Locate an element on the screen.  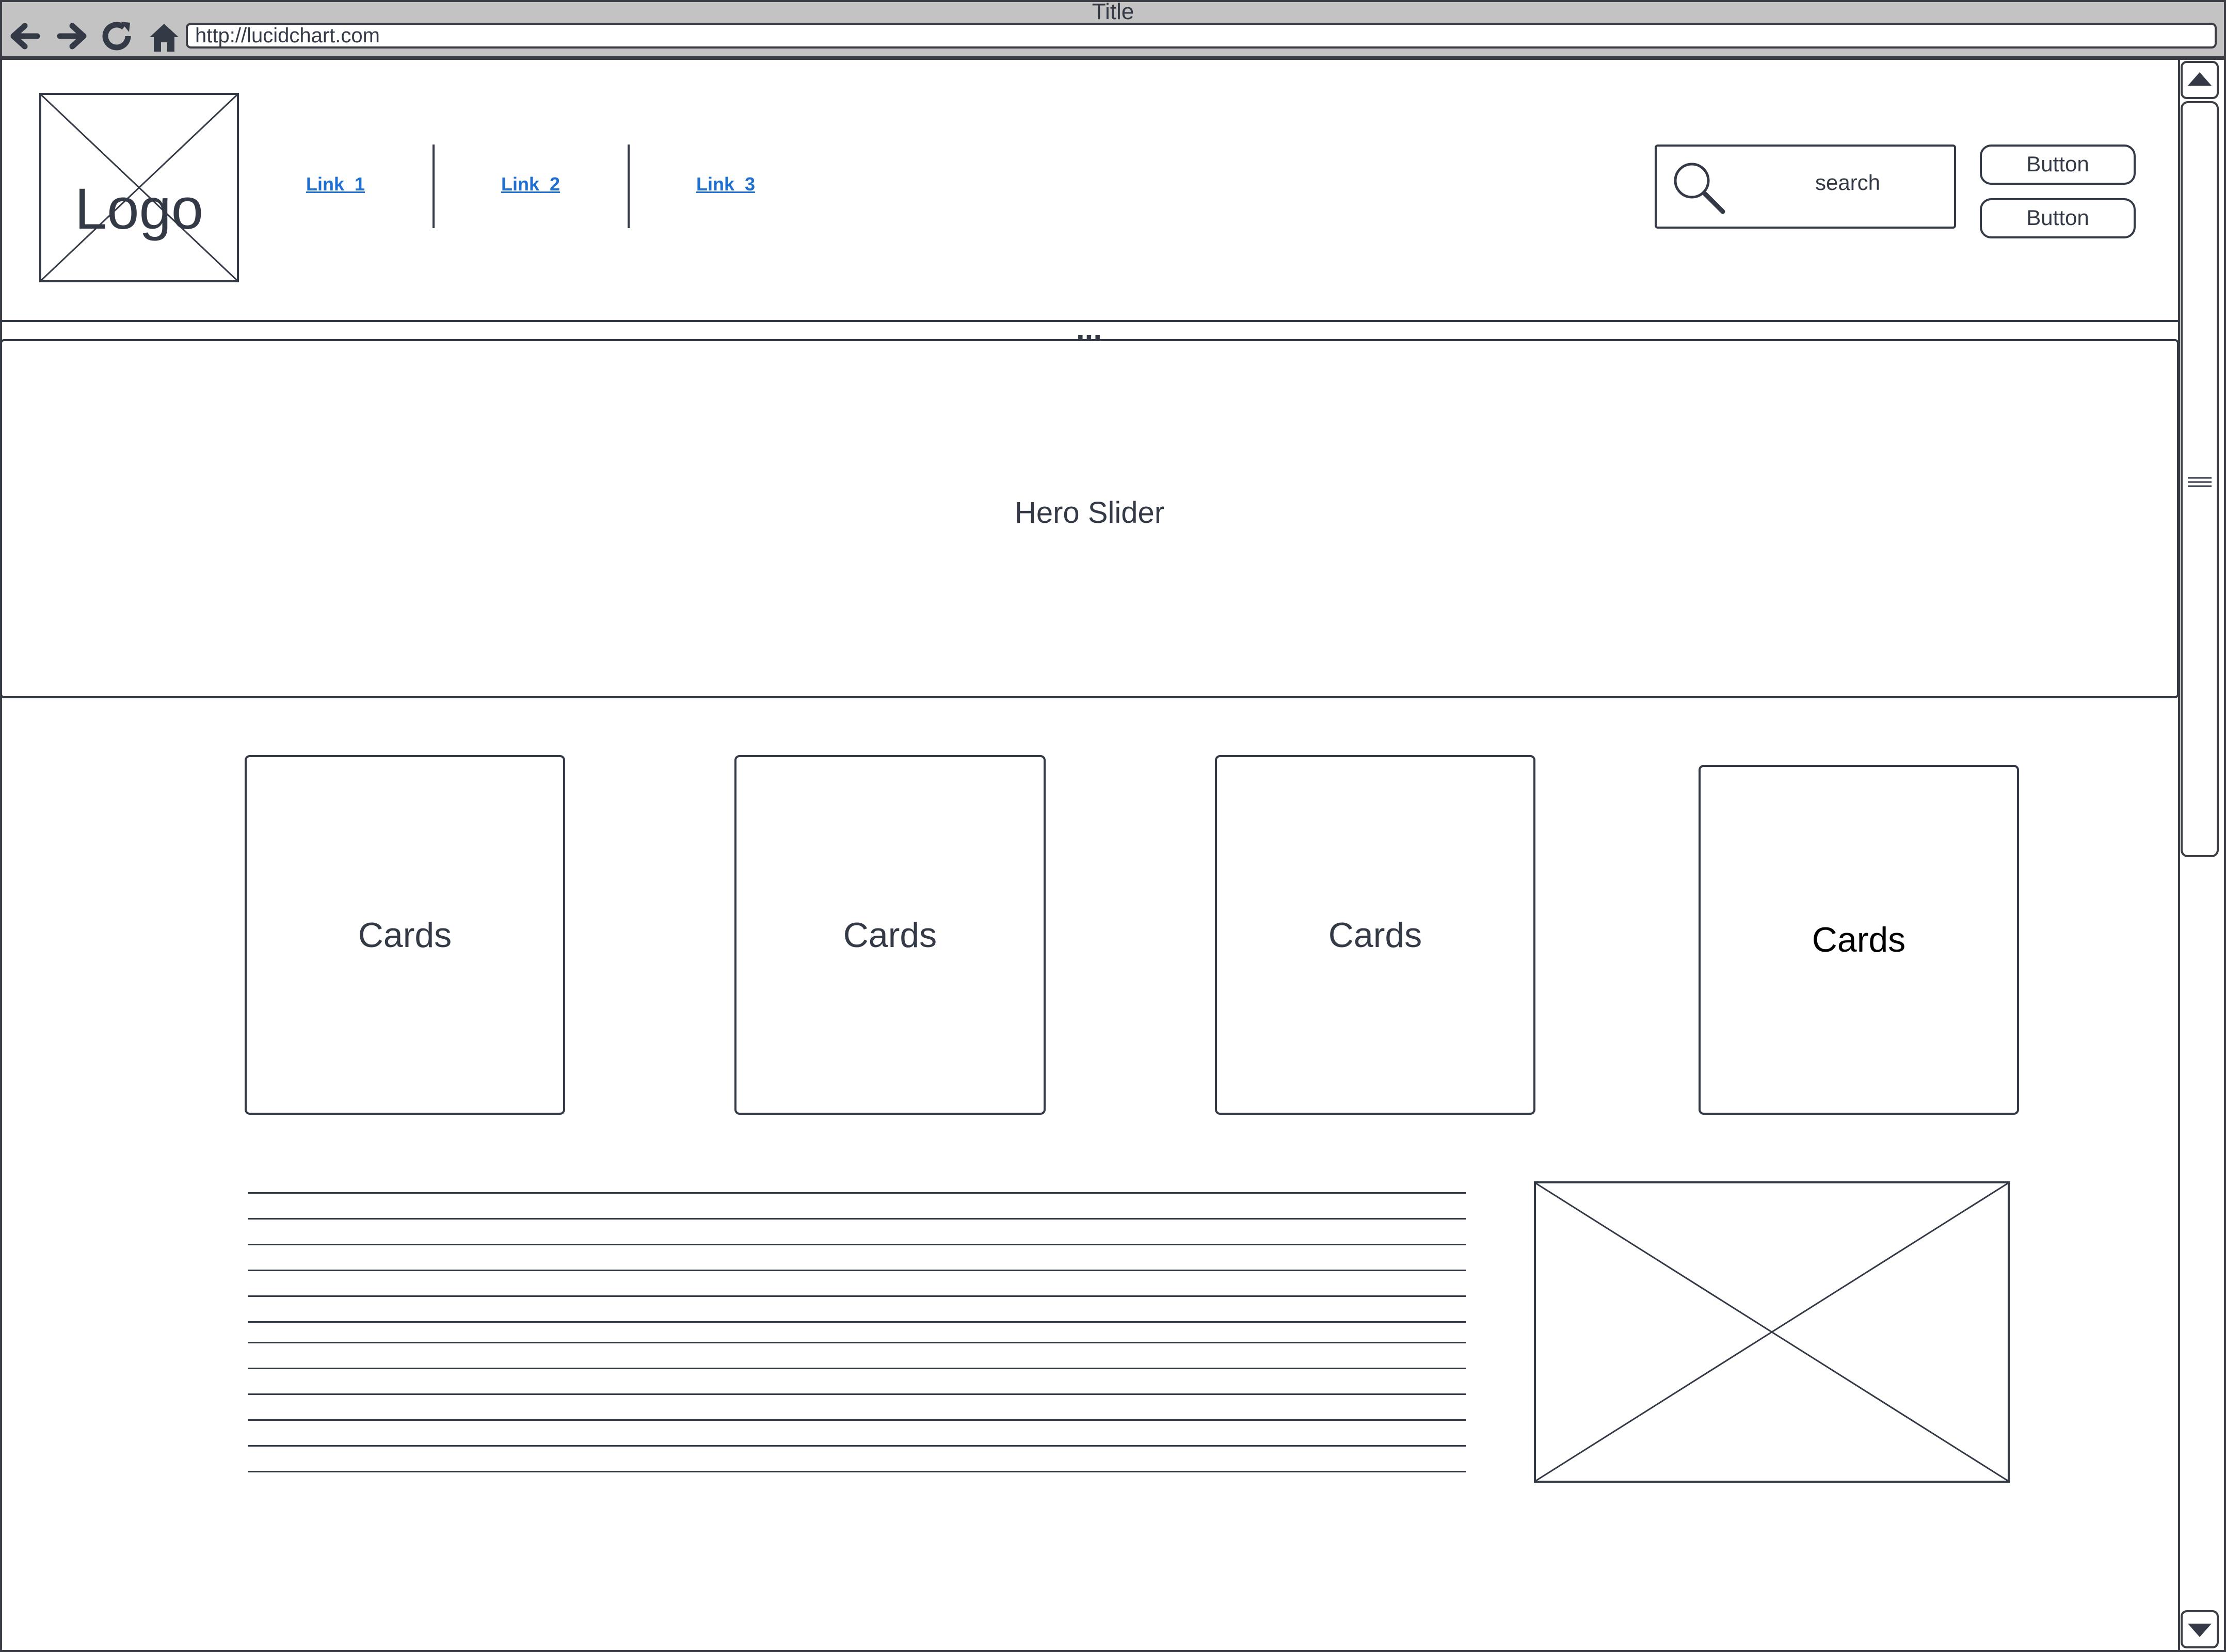
card-1: Cards is located at coordinates (405, 935).